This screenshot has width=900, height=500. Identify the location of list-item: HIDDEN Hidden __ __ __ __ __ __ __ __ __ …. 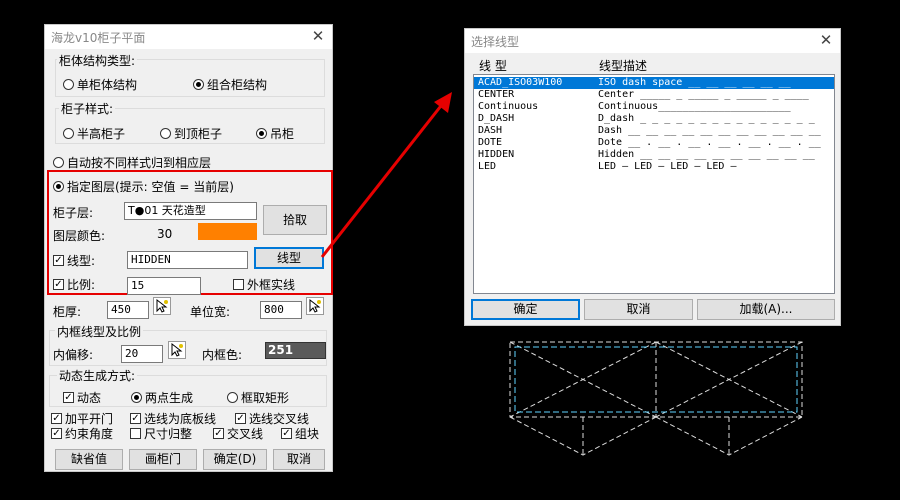
(654, 155).